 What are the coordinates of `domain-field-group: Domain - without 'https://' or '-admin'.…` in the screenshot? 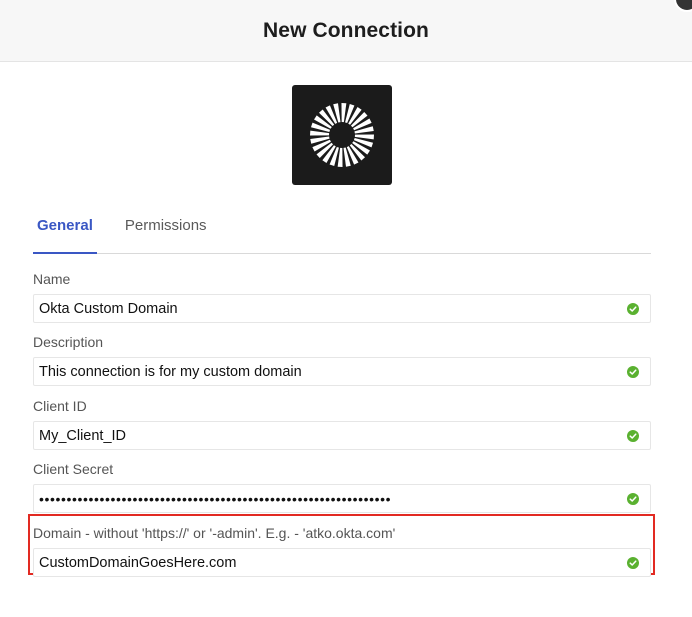 It's located at (342, 551).